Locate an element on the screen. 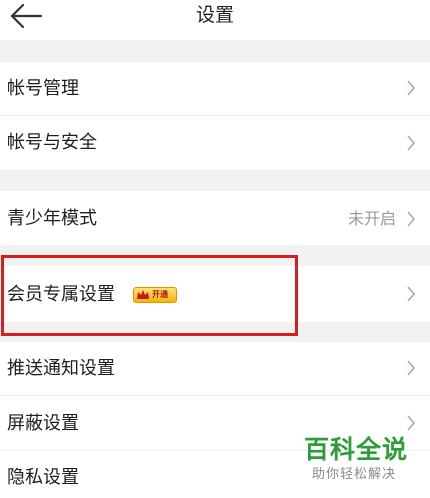 The width and height of the screenshot is (430, 498). member-badge: 开通 is located at coordinates (155, 295).